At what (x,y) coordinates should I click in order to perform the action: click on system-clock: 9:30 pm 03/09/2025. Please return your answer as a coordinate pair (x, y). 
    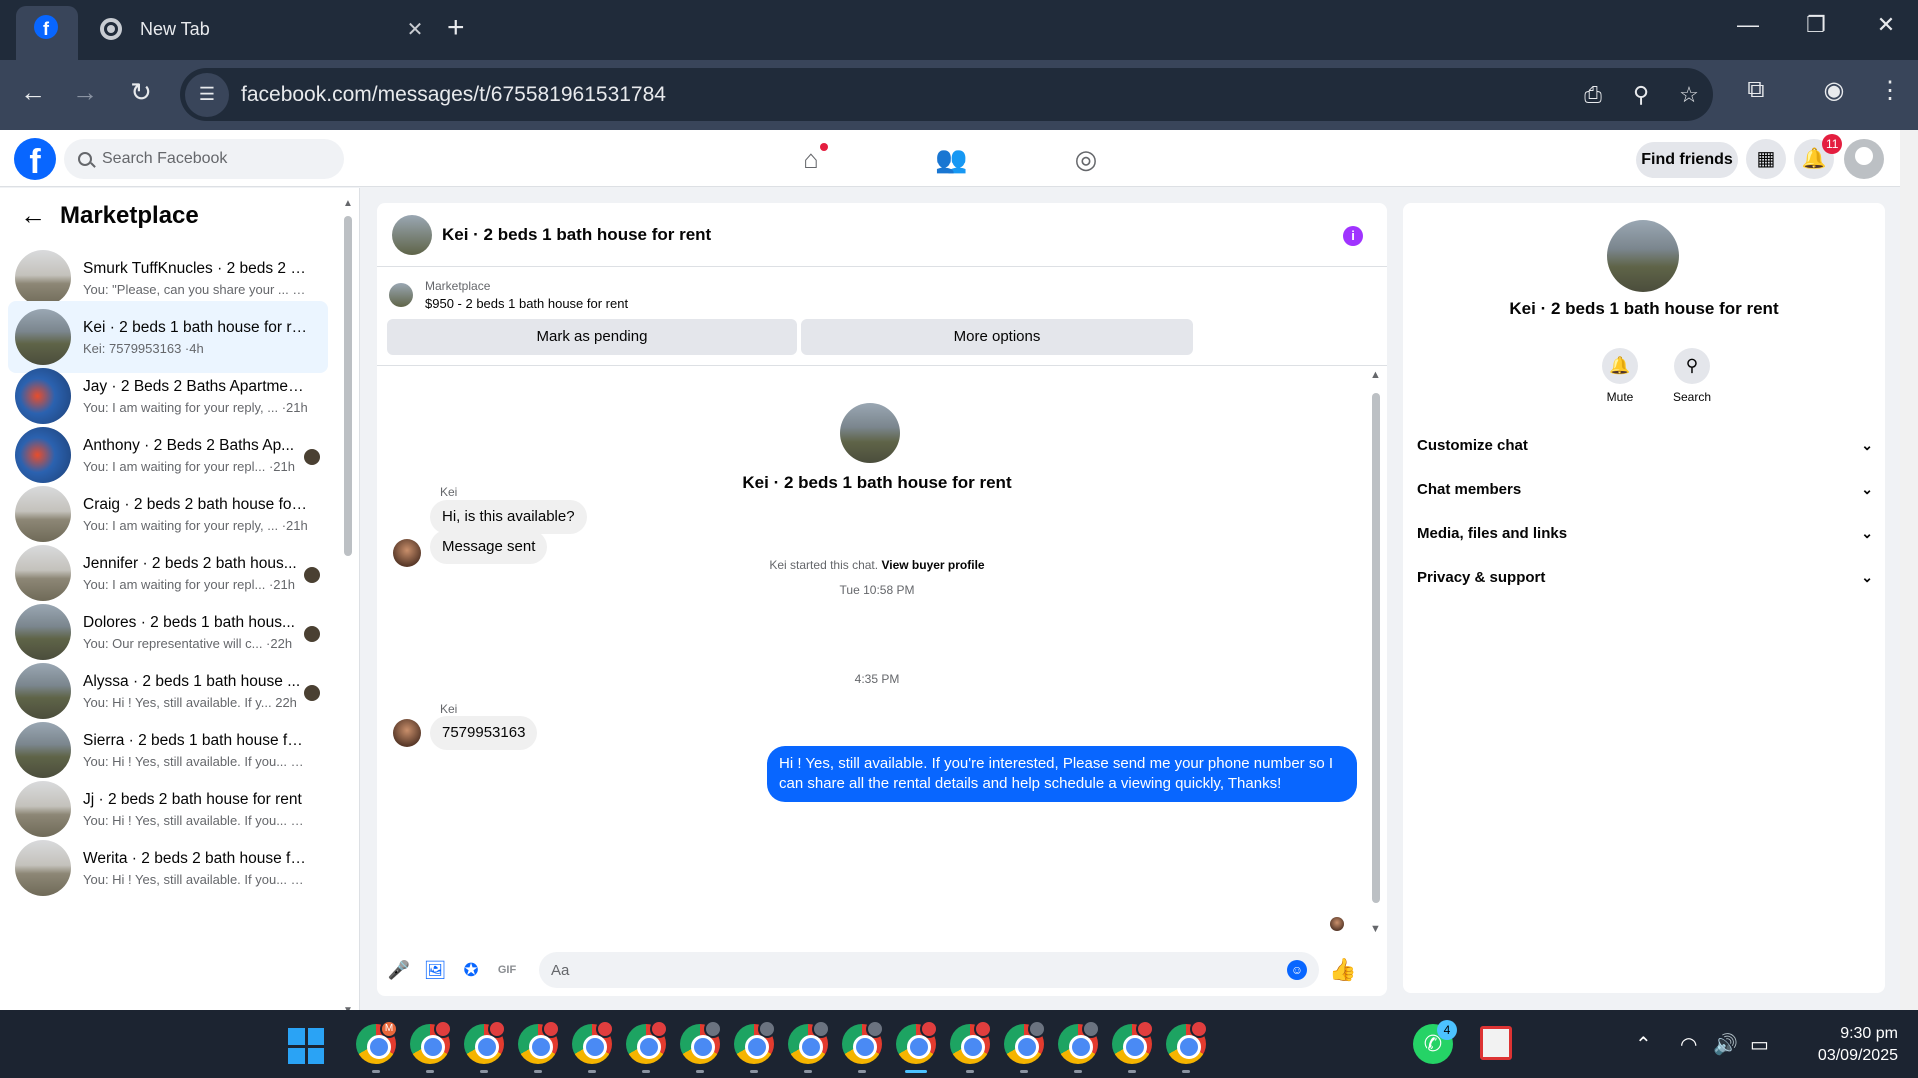
    Looking at the image, I should click on (1844, 1045).